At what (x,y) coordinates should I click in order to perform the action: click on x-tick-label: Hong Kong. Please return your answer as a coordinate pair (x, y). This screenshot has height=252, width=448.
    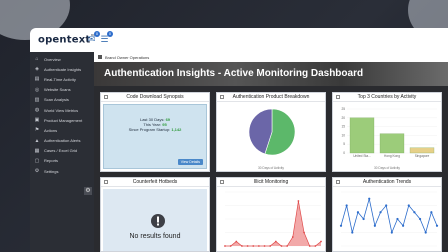
    Looking at the image, I should click on (392, 156).